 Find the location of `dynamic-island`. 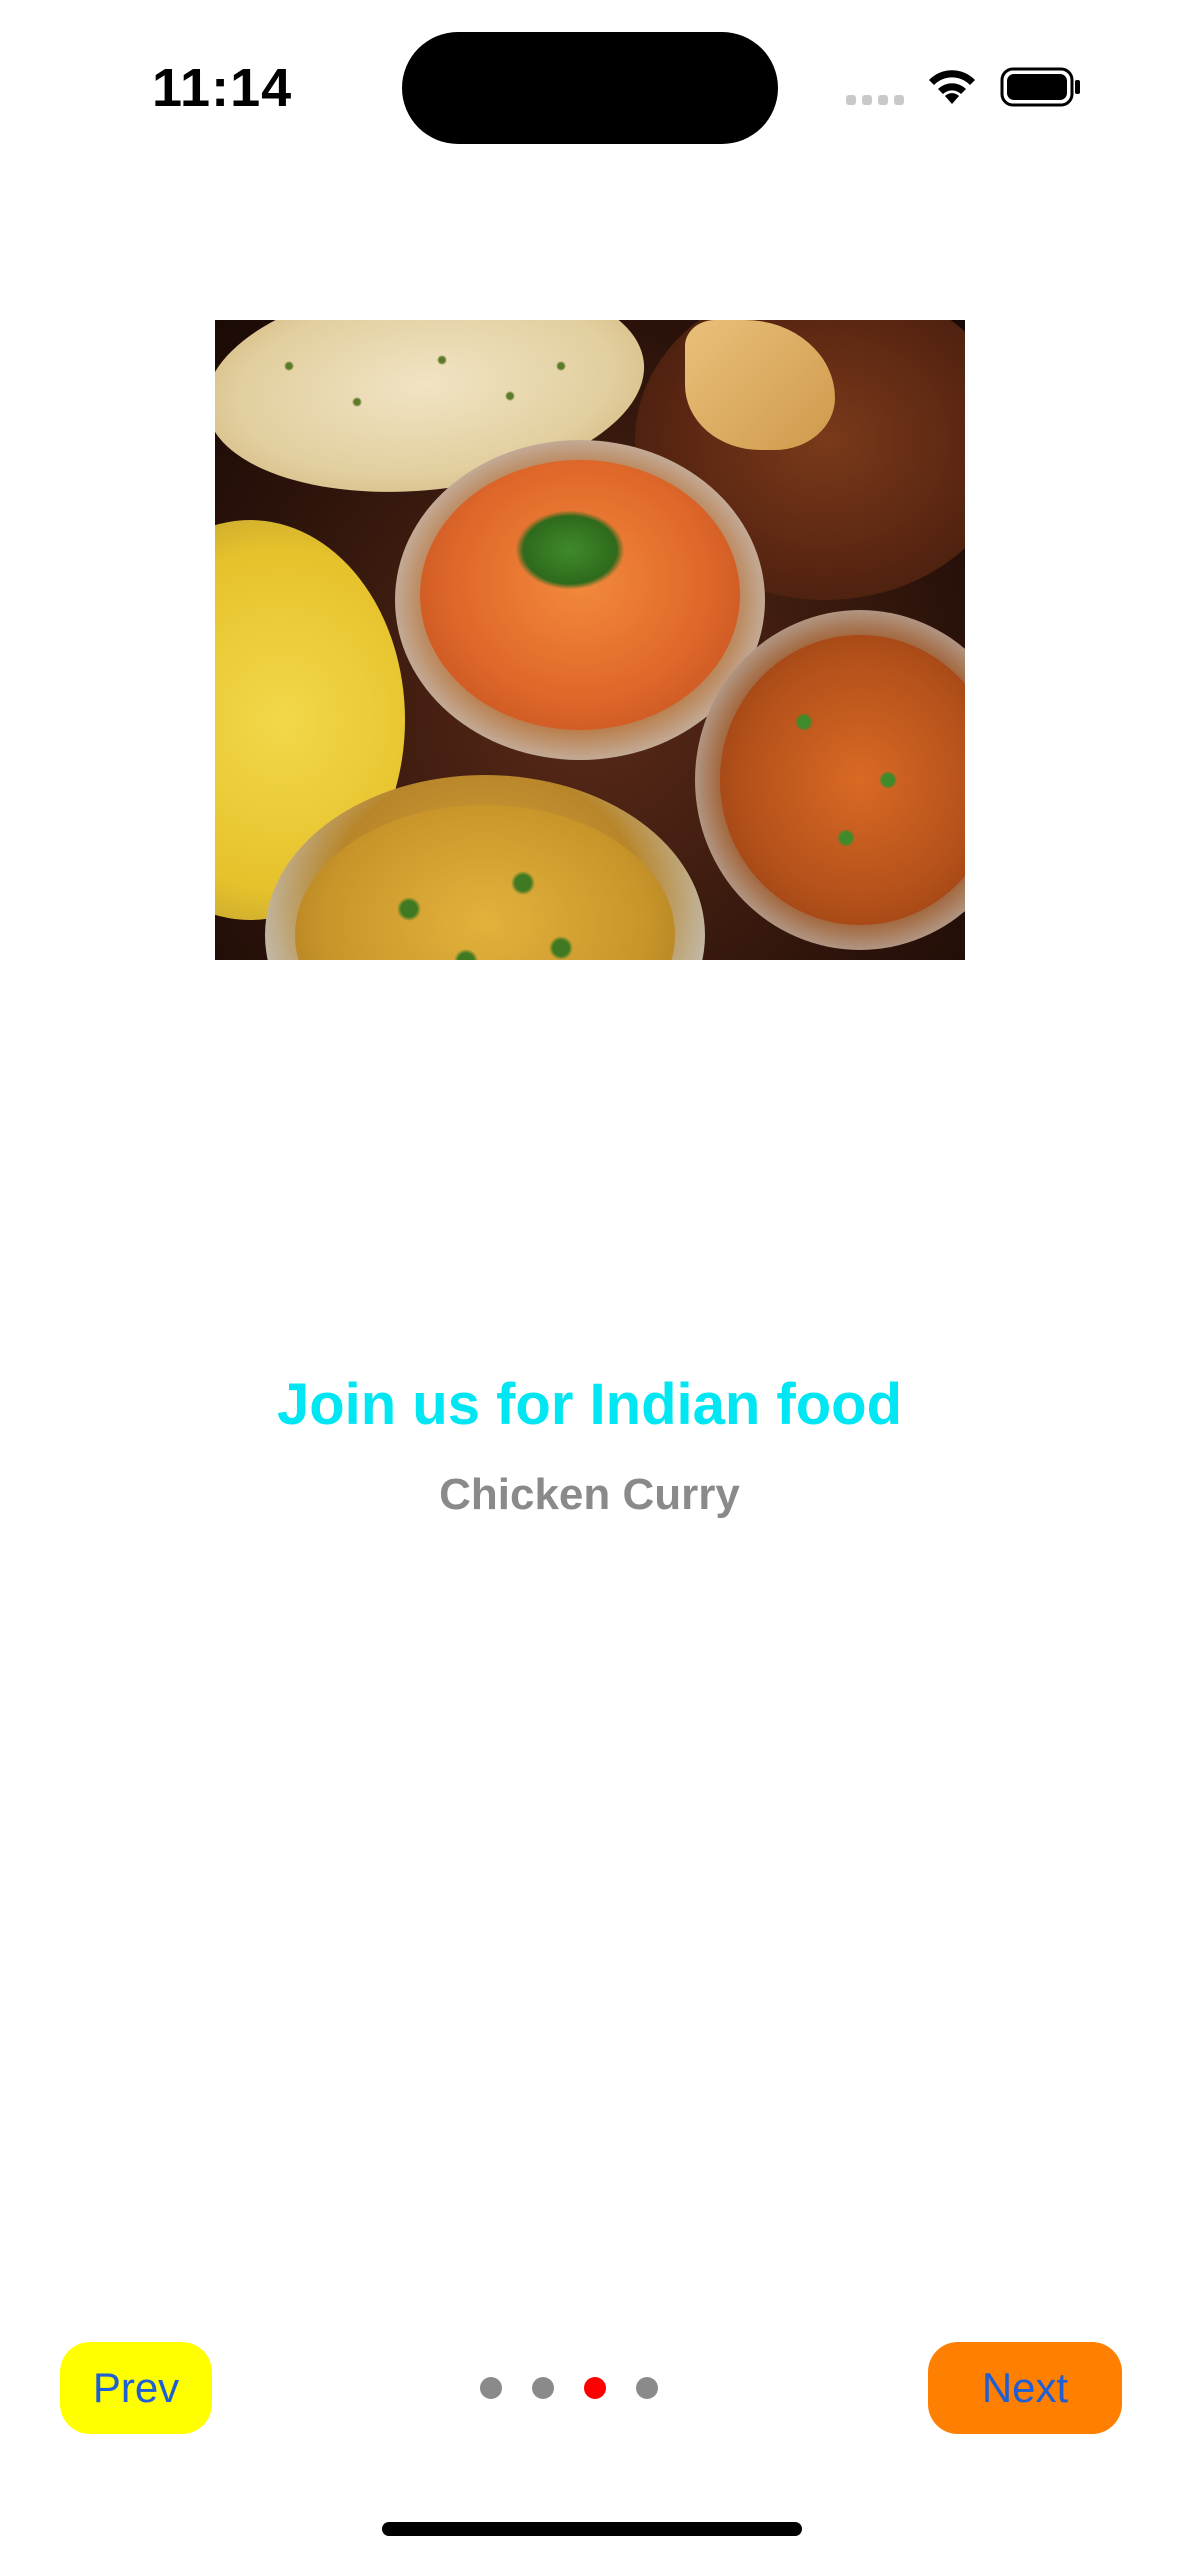

dynamic-island is located at coordinates (590, 88).